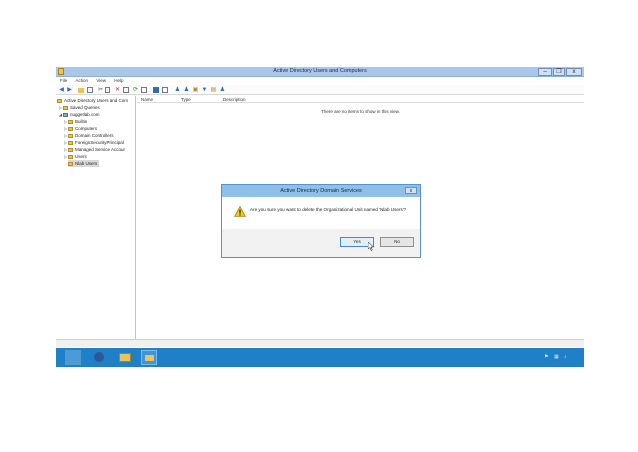 This screenshot has height=452, width=638. I want to click on find-icon: ▤, so click(213, 90).